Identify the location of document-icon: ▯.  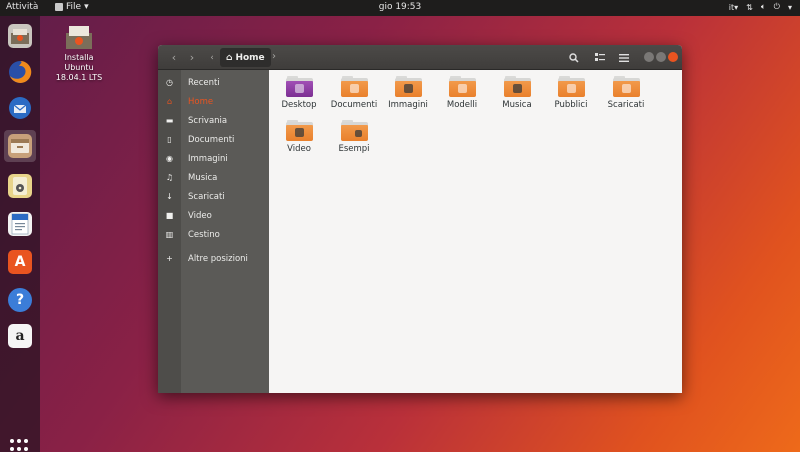
(169, 139).